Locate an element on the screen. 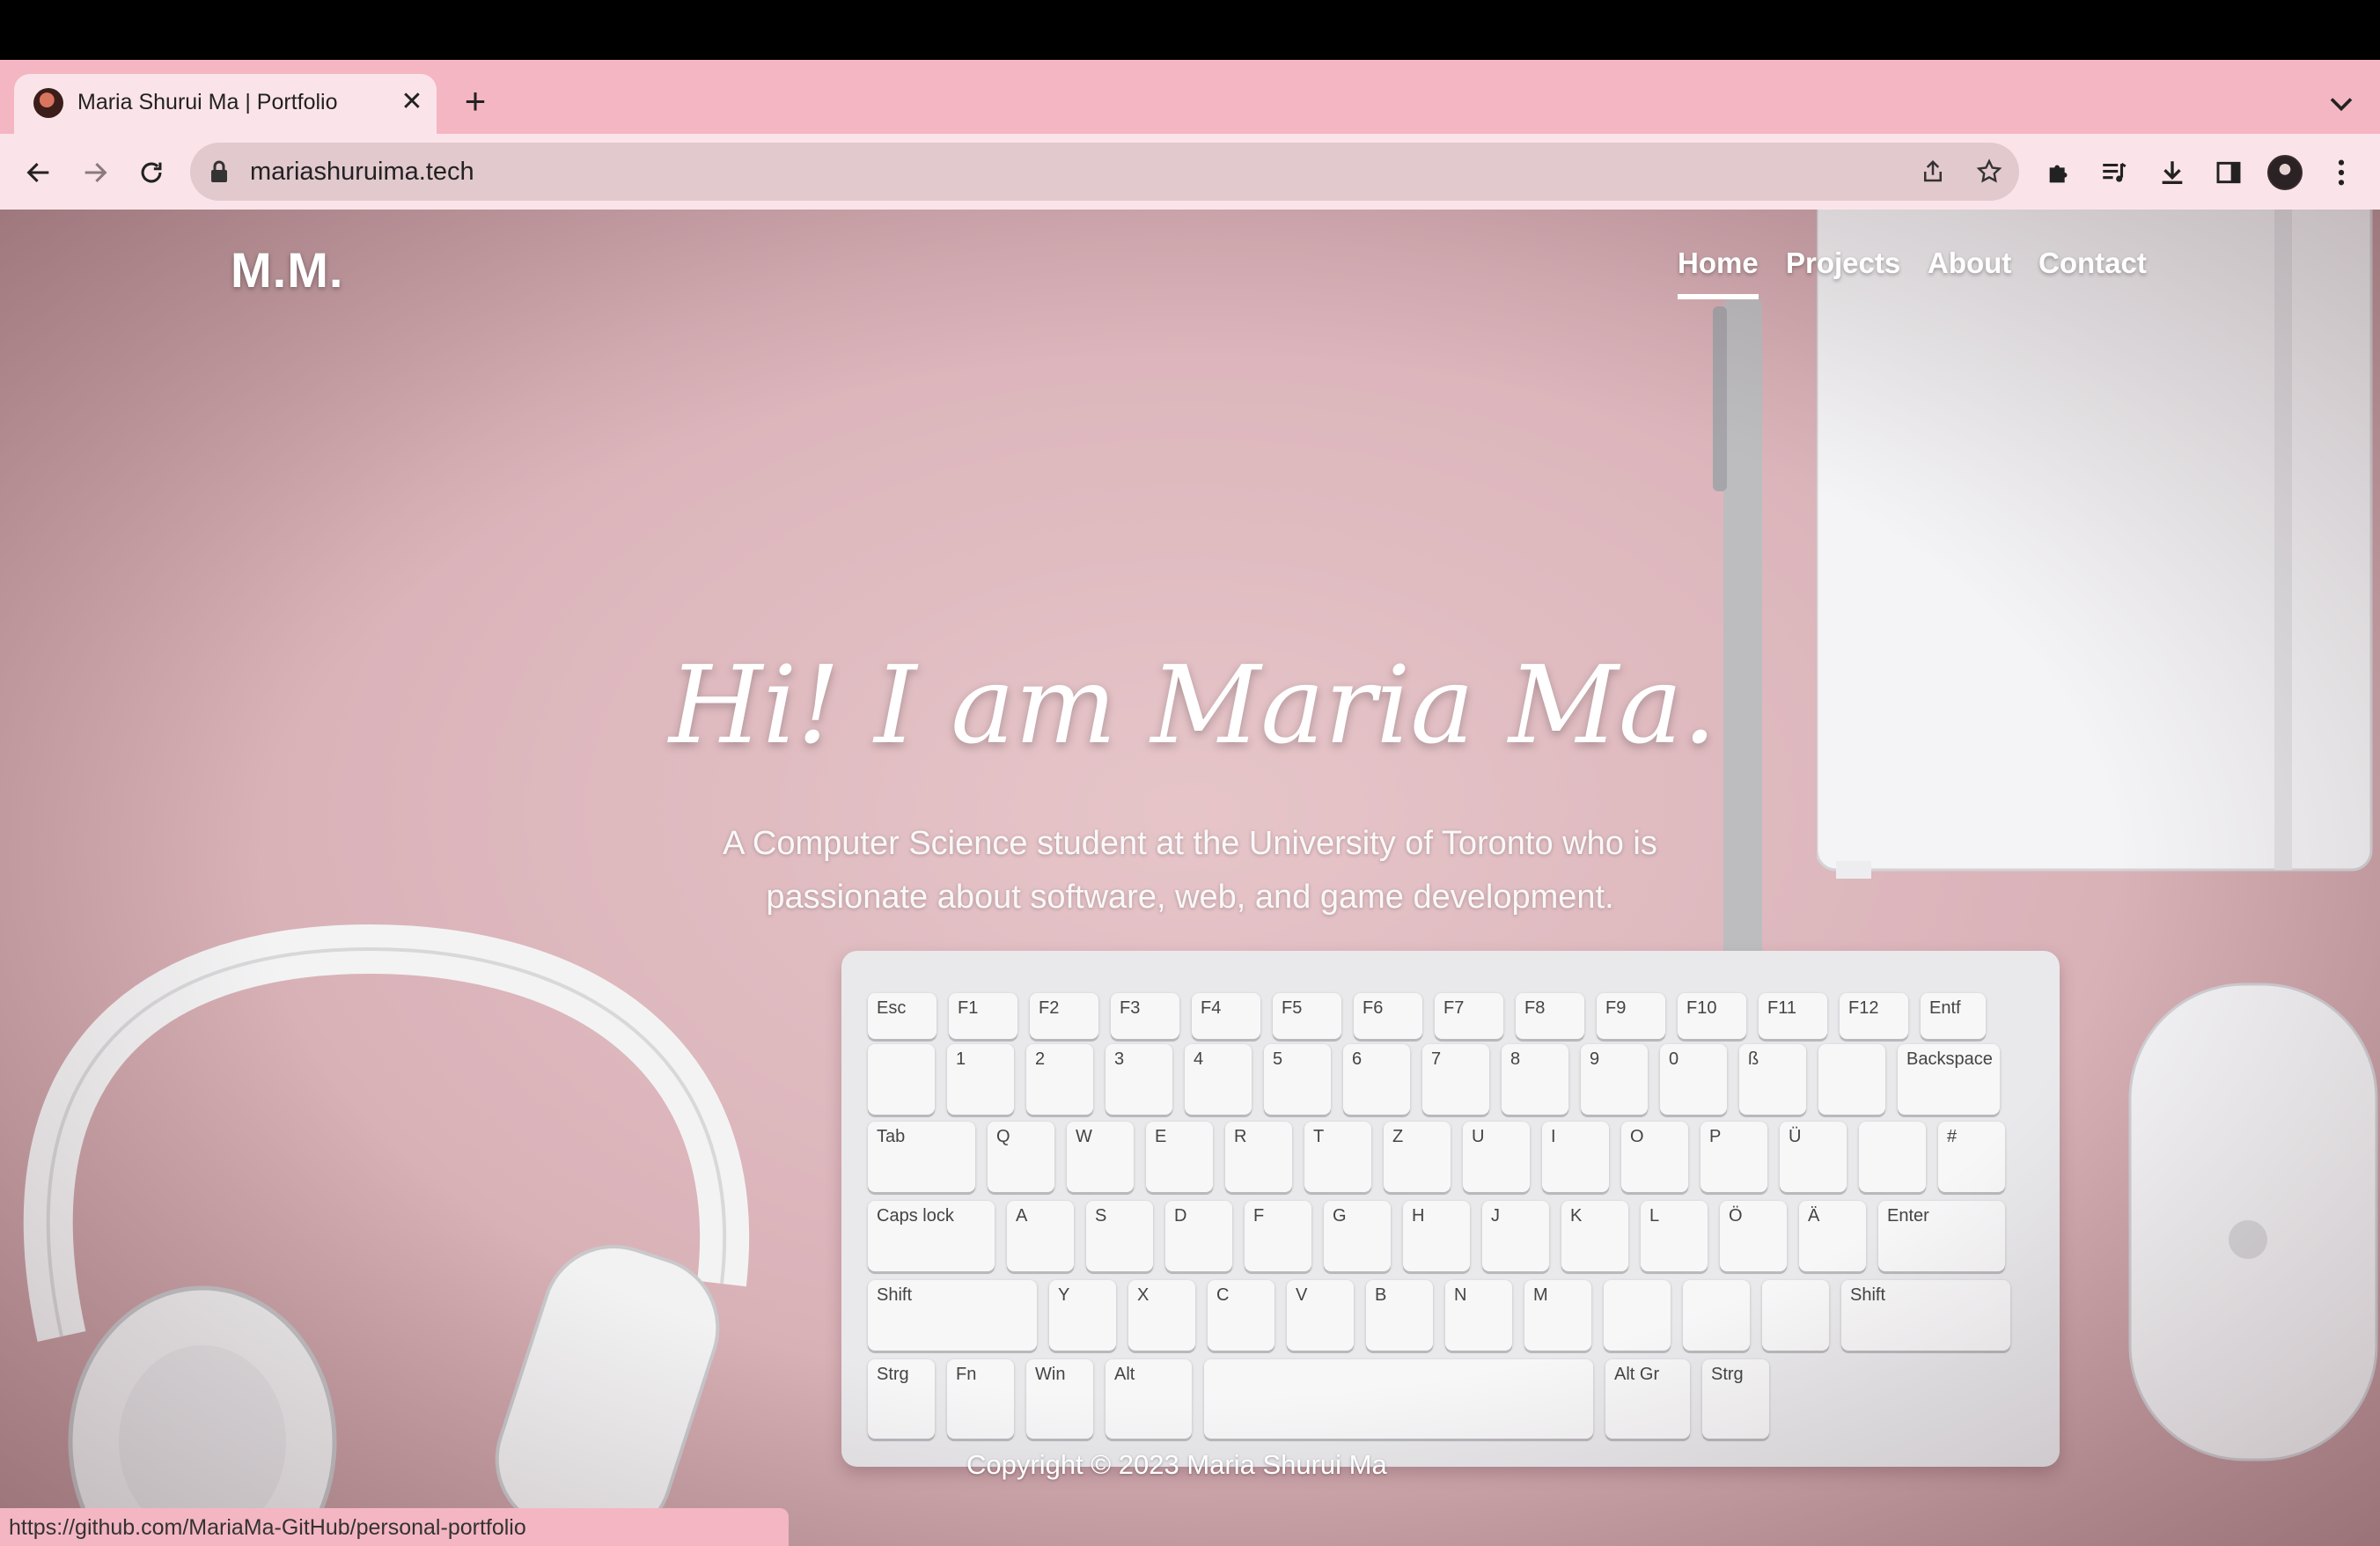  tab-title: Maria Shurui Ma | Portfolio is located at coordinates (207, 102).